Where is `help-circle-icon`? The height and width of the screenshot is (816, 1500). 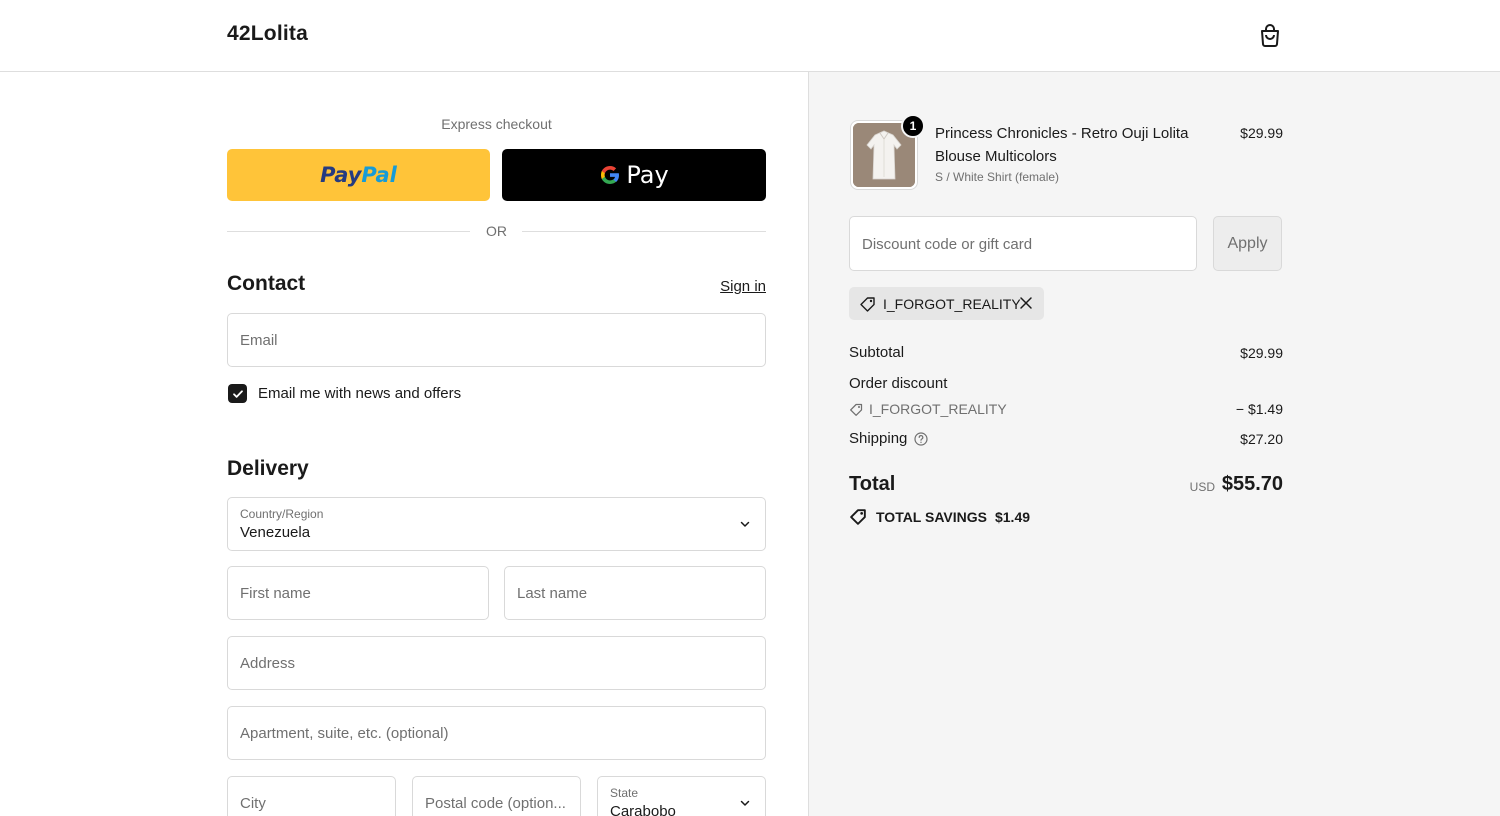
help-circle-icon is located at coordinates (921, 438).